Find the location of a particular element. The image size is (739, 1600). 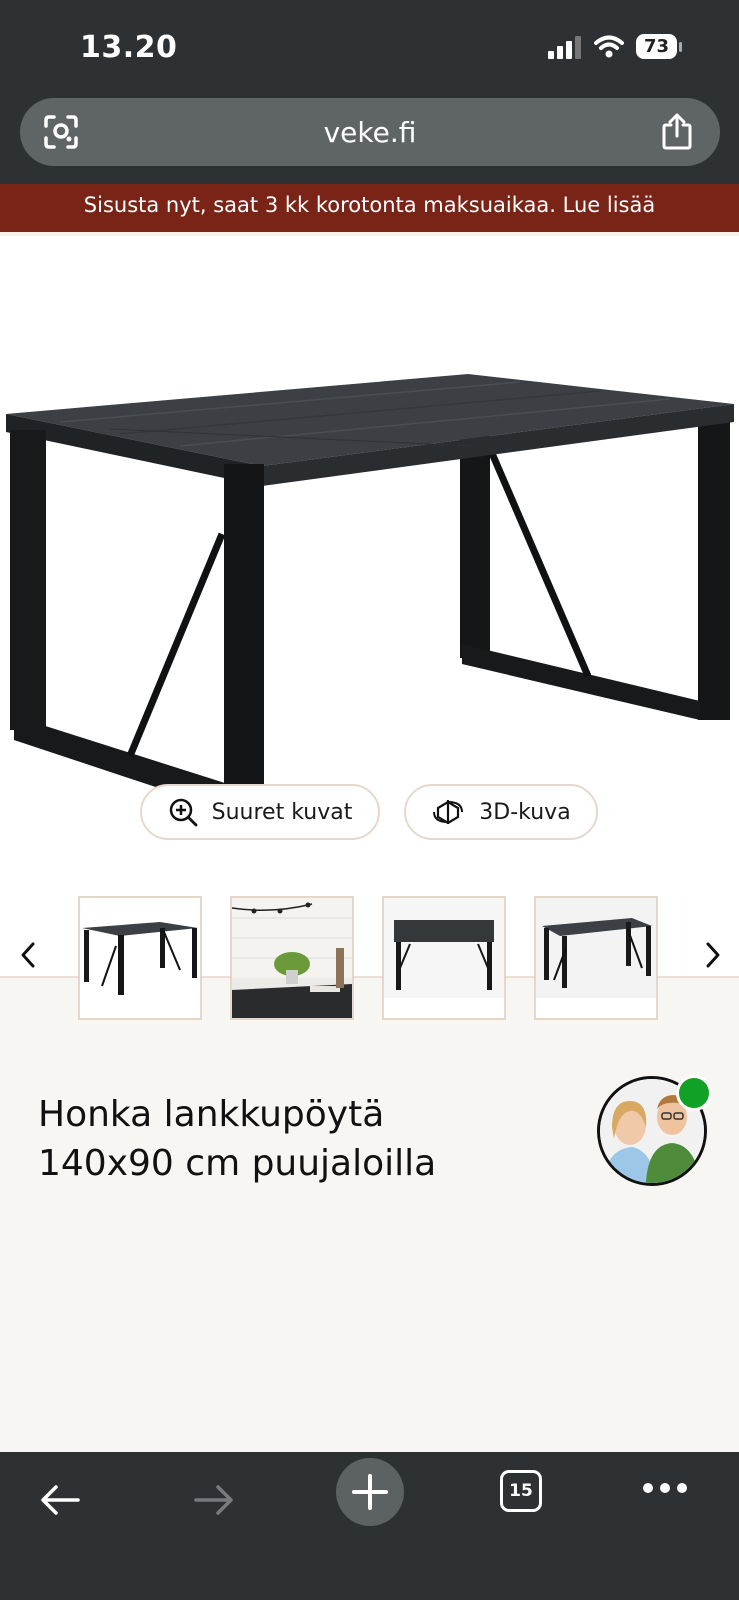

url-text: veke.fi is located at coordinates (370, 132).